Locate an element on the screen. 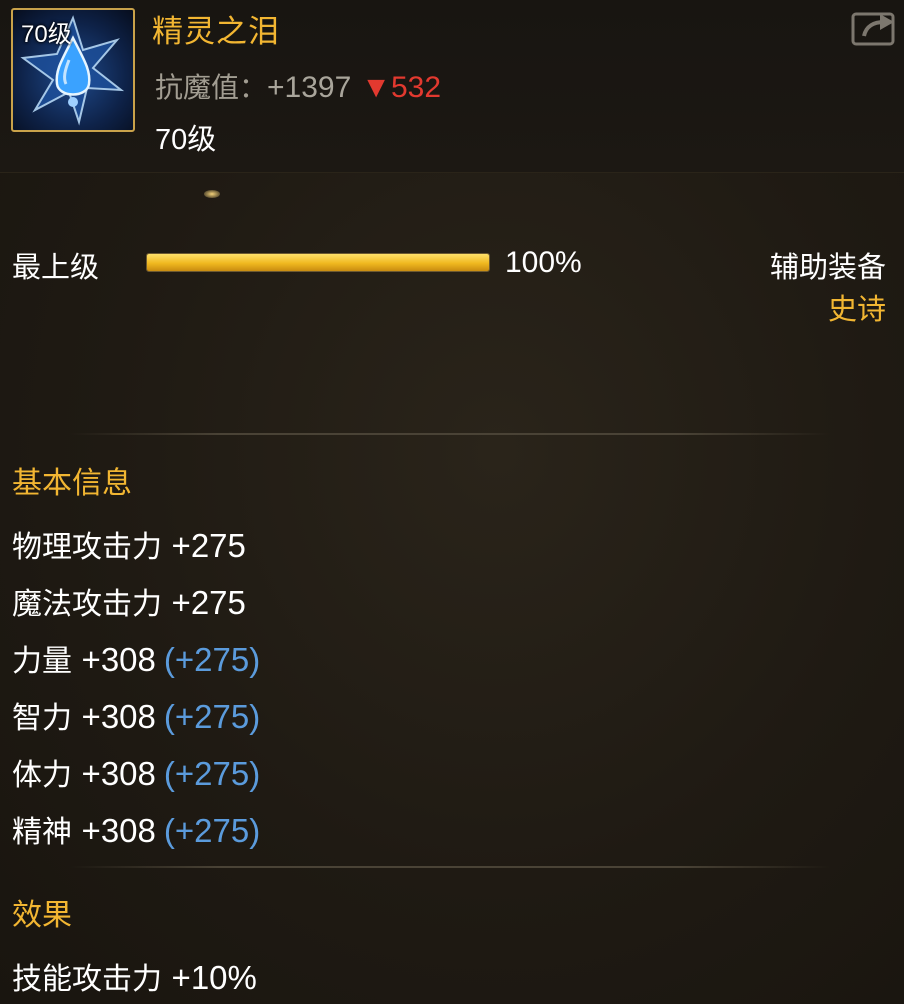 The height and width of the screenshot is (1004, 904). magic-defense-label: 抗魔值： is located at coordinates (211, 87).